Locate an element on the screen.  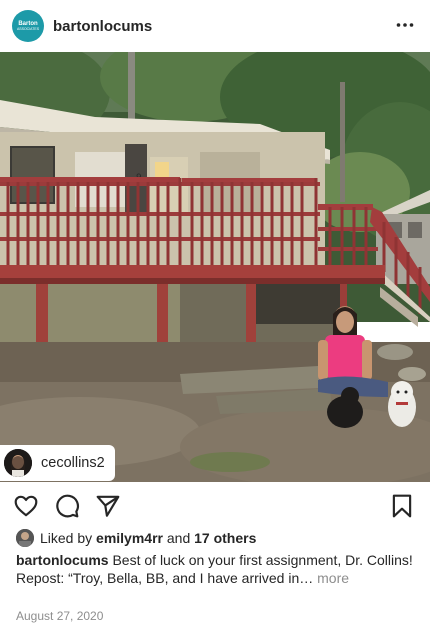
profile-avatar: Barton ASSOCIATES is located at coordinates (28, 26).